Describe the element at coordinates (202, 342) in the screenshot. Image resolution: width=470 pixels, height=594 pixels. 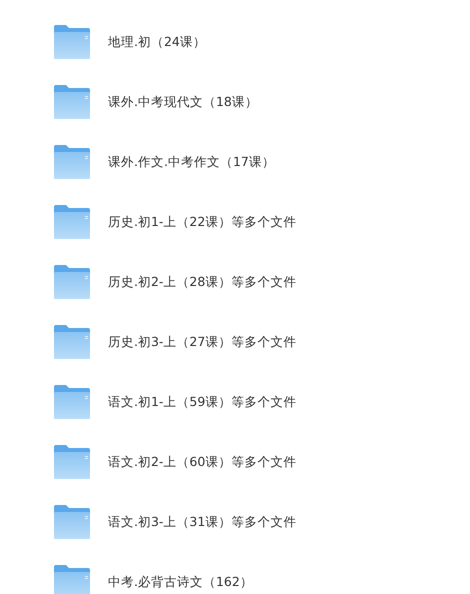
I see `folder-name: 历史.初3-上（27课）等多个文件` at that location.